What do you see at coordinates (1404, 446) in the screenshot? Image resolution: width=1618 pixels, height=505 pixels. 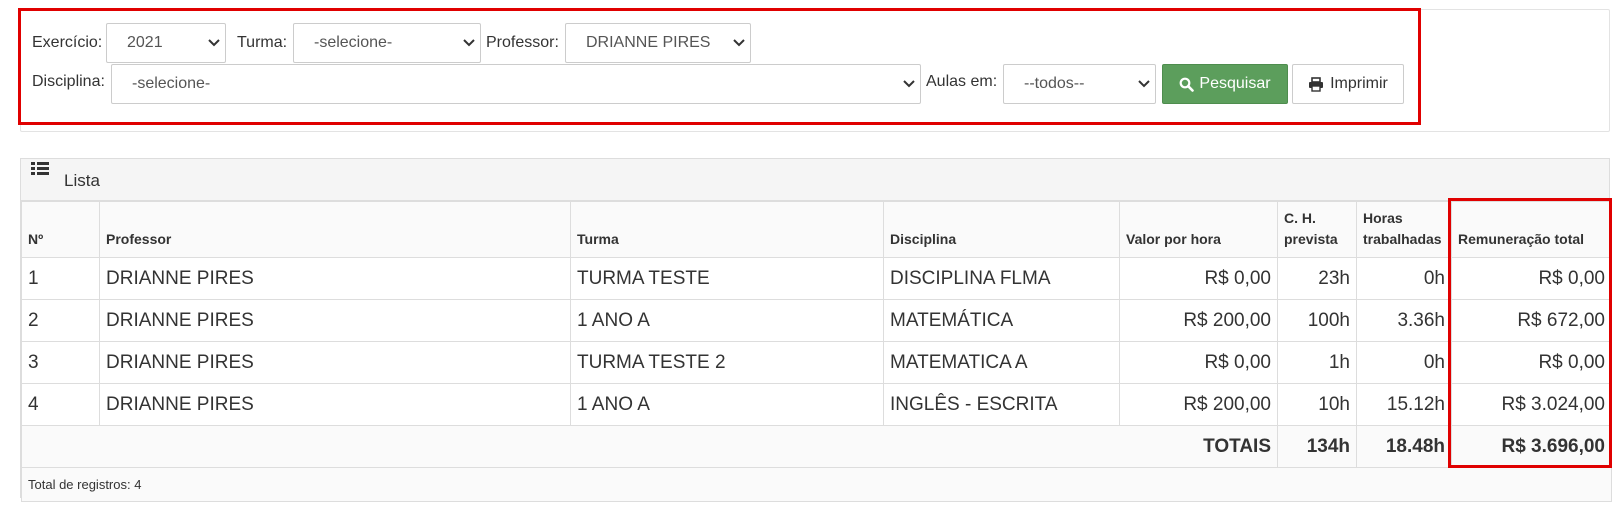 I see `total-horas-trabalhadas: 18.48h` at bounding box center [1404, 446].